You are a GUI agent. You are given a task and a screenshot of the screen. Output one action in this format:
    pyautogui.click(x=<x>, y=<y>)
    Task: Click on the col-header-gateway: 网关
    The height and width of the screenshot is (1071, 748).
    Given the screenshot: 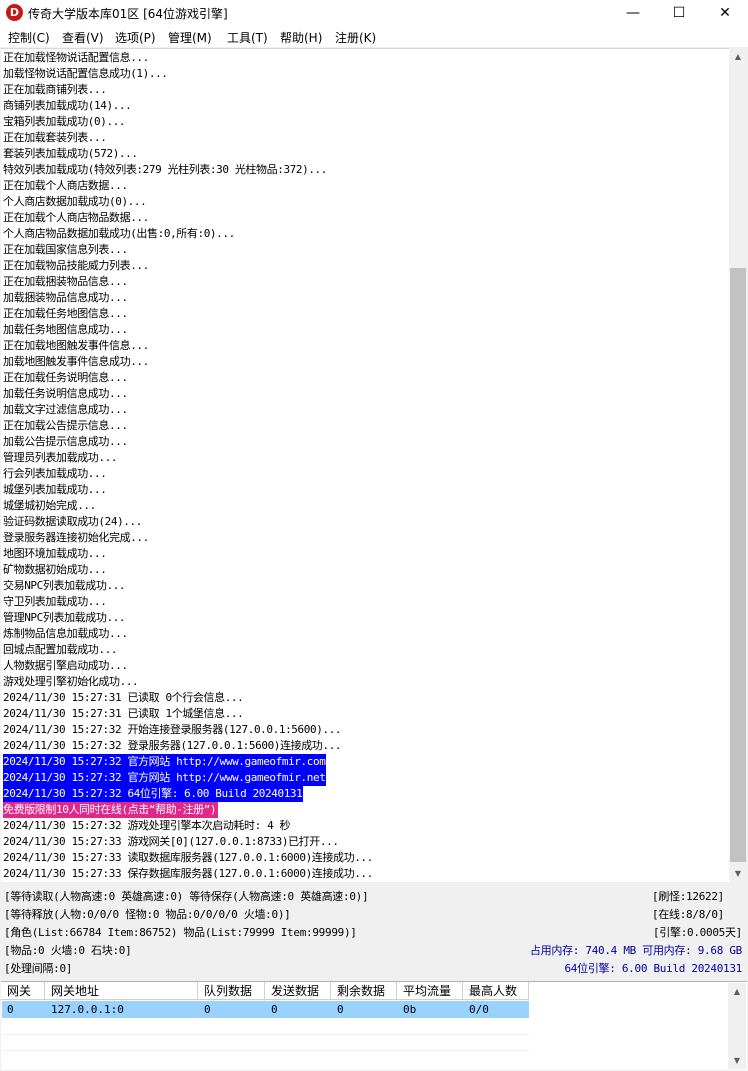 What is the action you would take?
    pyautogui.click(x=23, y=991)
    